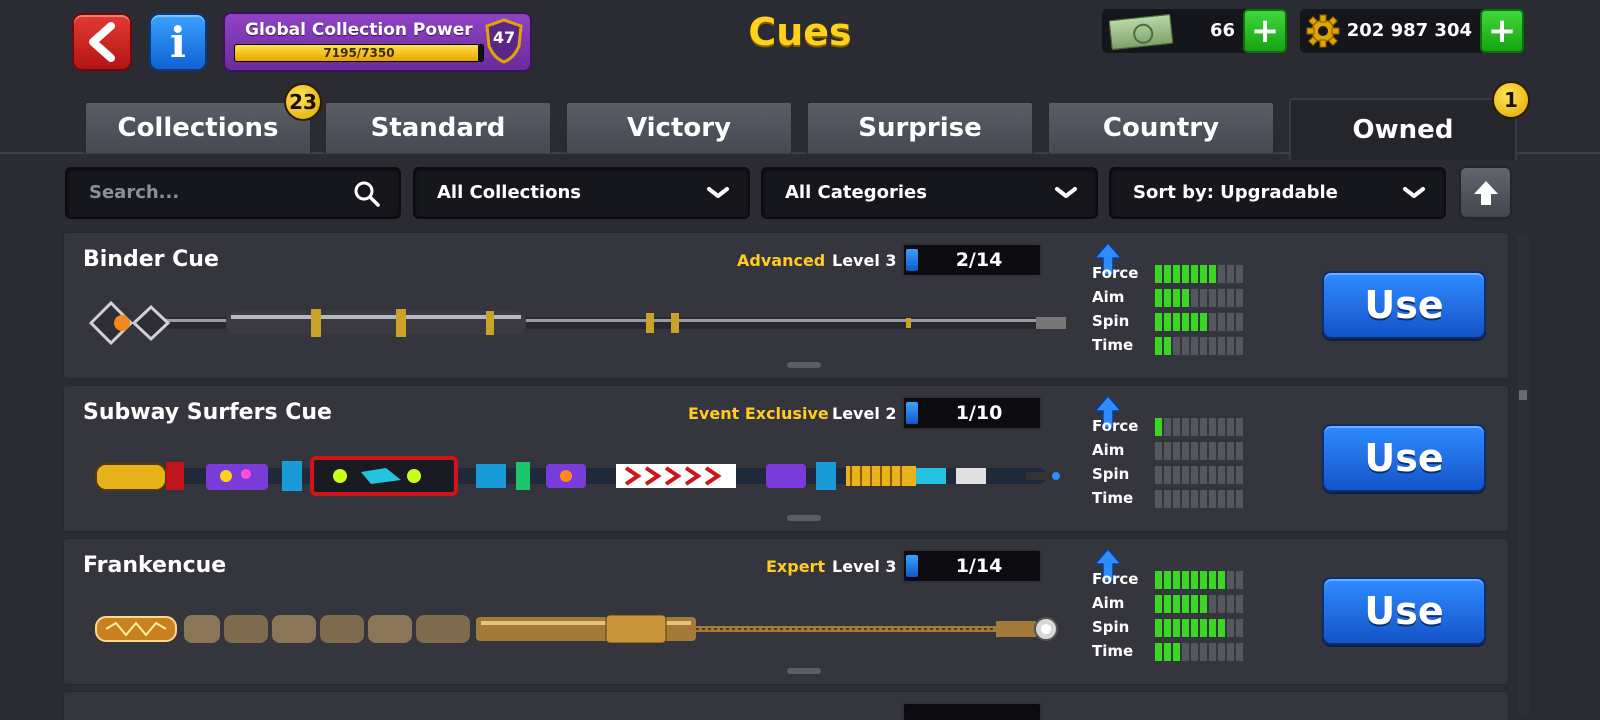 The image size is (1600, 720). Describe the element at coordinates (1502, 31) in the screenshot. I see `add-coins-button: +` at that location.